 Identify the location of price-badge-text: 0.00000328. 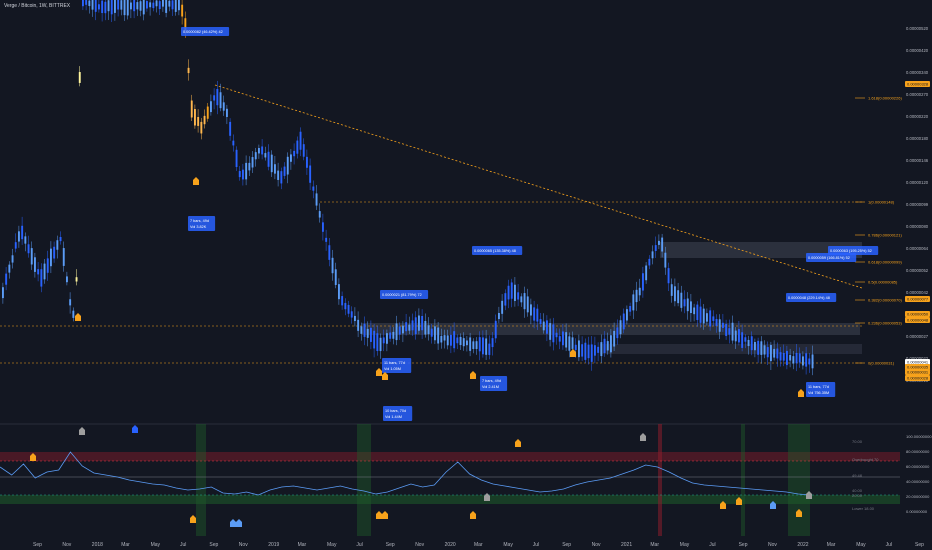
(918, 84).